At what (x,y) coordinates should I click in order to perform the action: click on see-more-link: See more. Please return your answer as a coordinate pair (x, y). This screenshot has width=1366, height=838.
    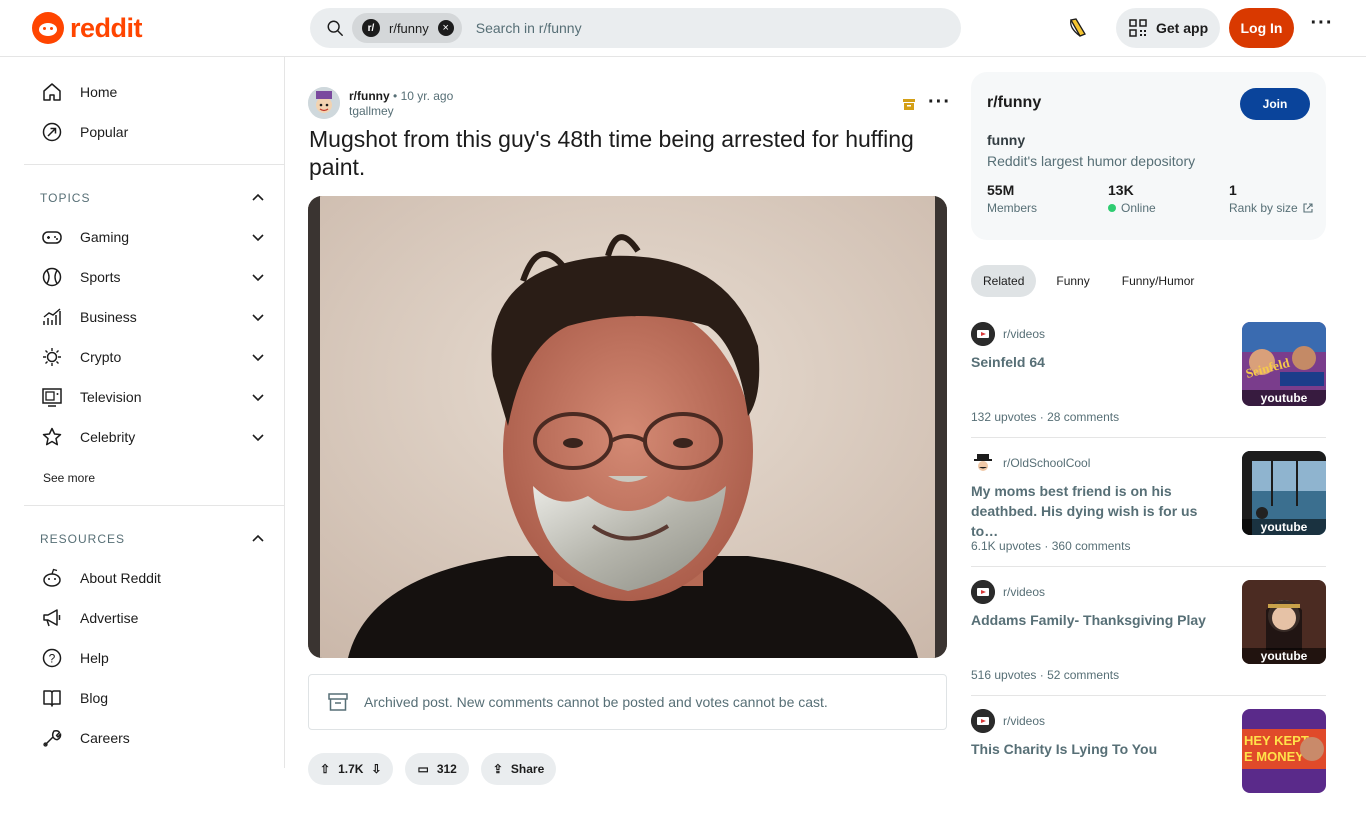
    Looking at the image, I should click on (69, 478).